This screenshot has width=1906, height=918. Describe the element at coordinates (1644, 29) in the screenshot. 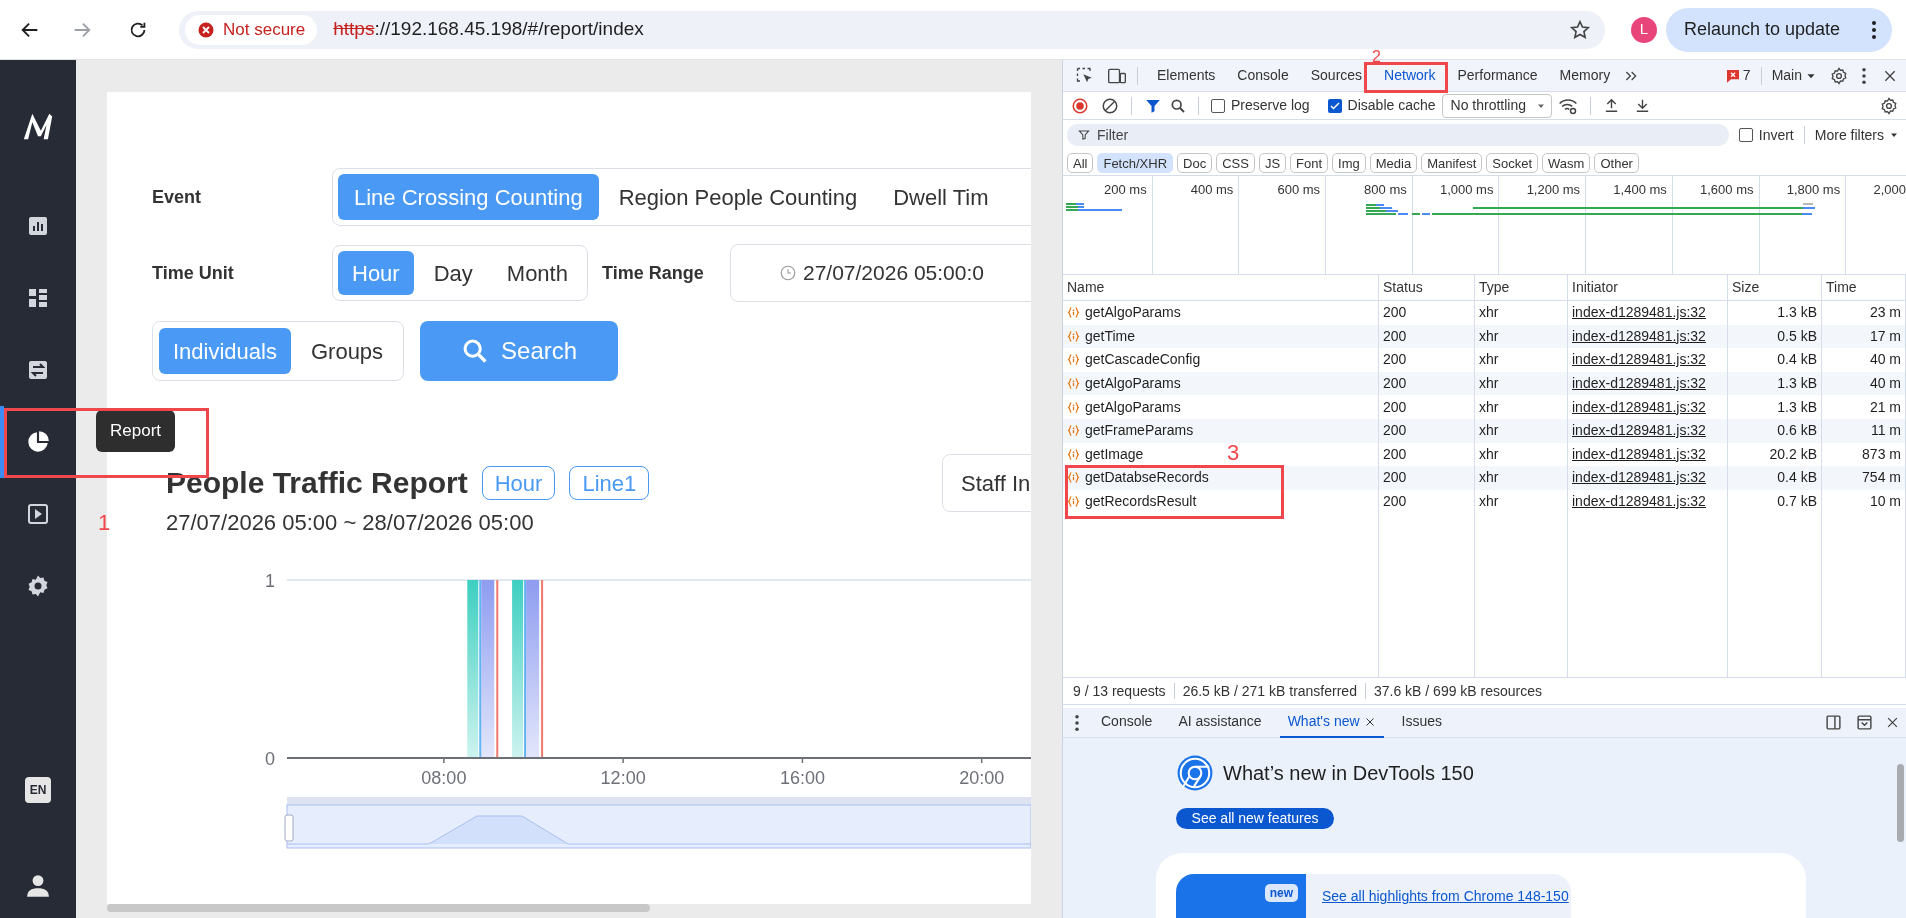

I see `profile-avatar: L` at that location.